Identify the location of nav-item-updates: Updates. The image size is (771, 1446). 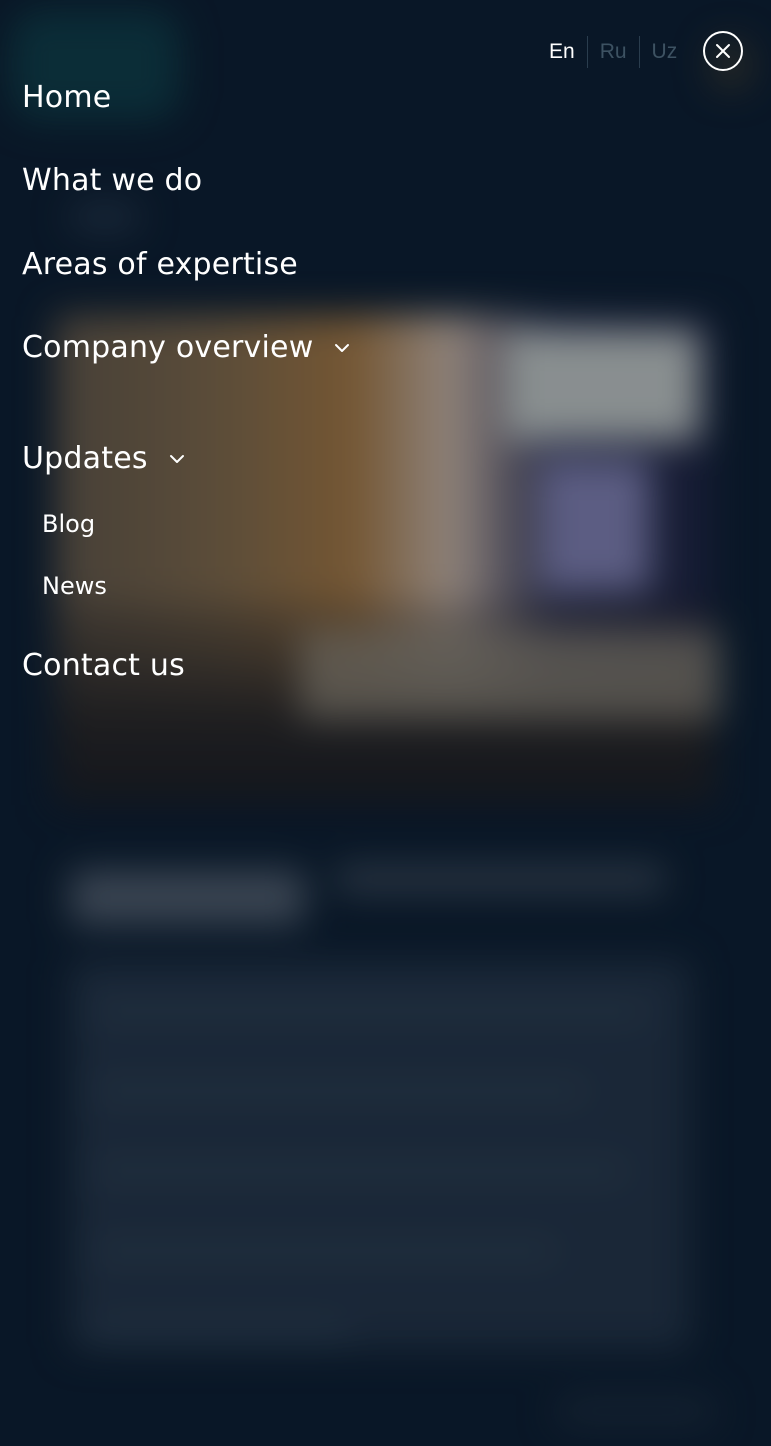
(104, 458).